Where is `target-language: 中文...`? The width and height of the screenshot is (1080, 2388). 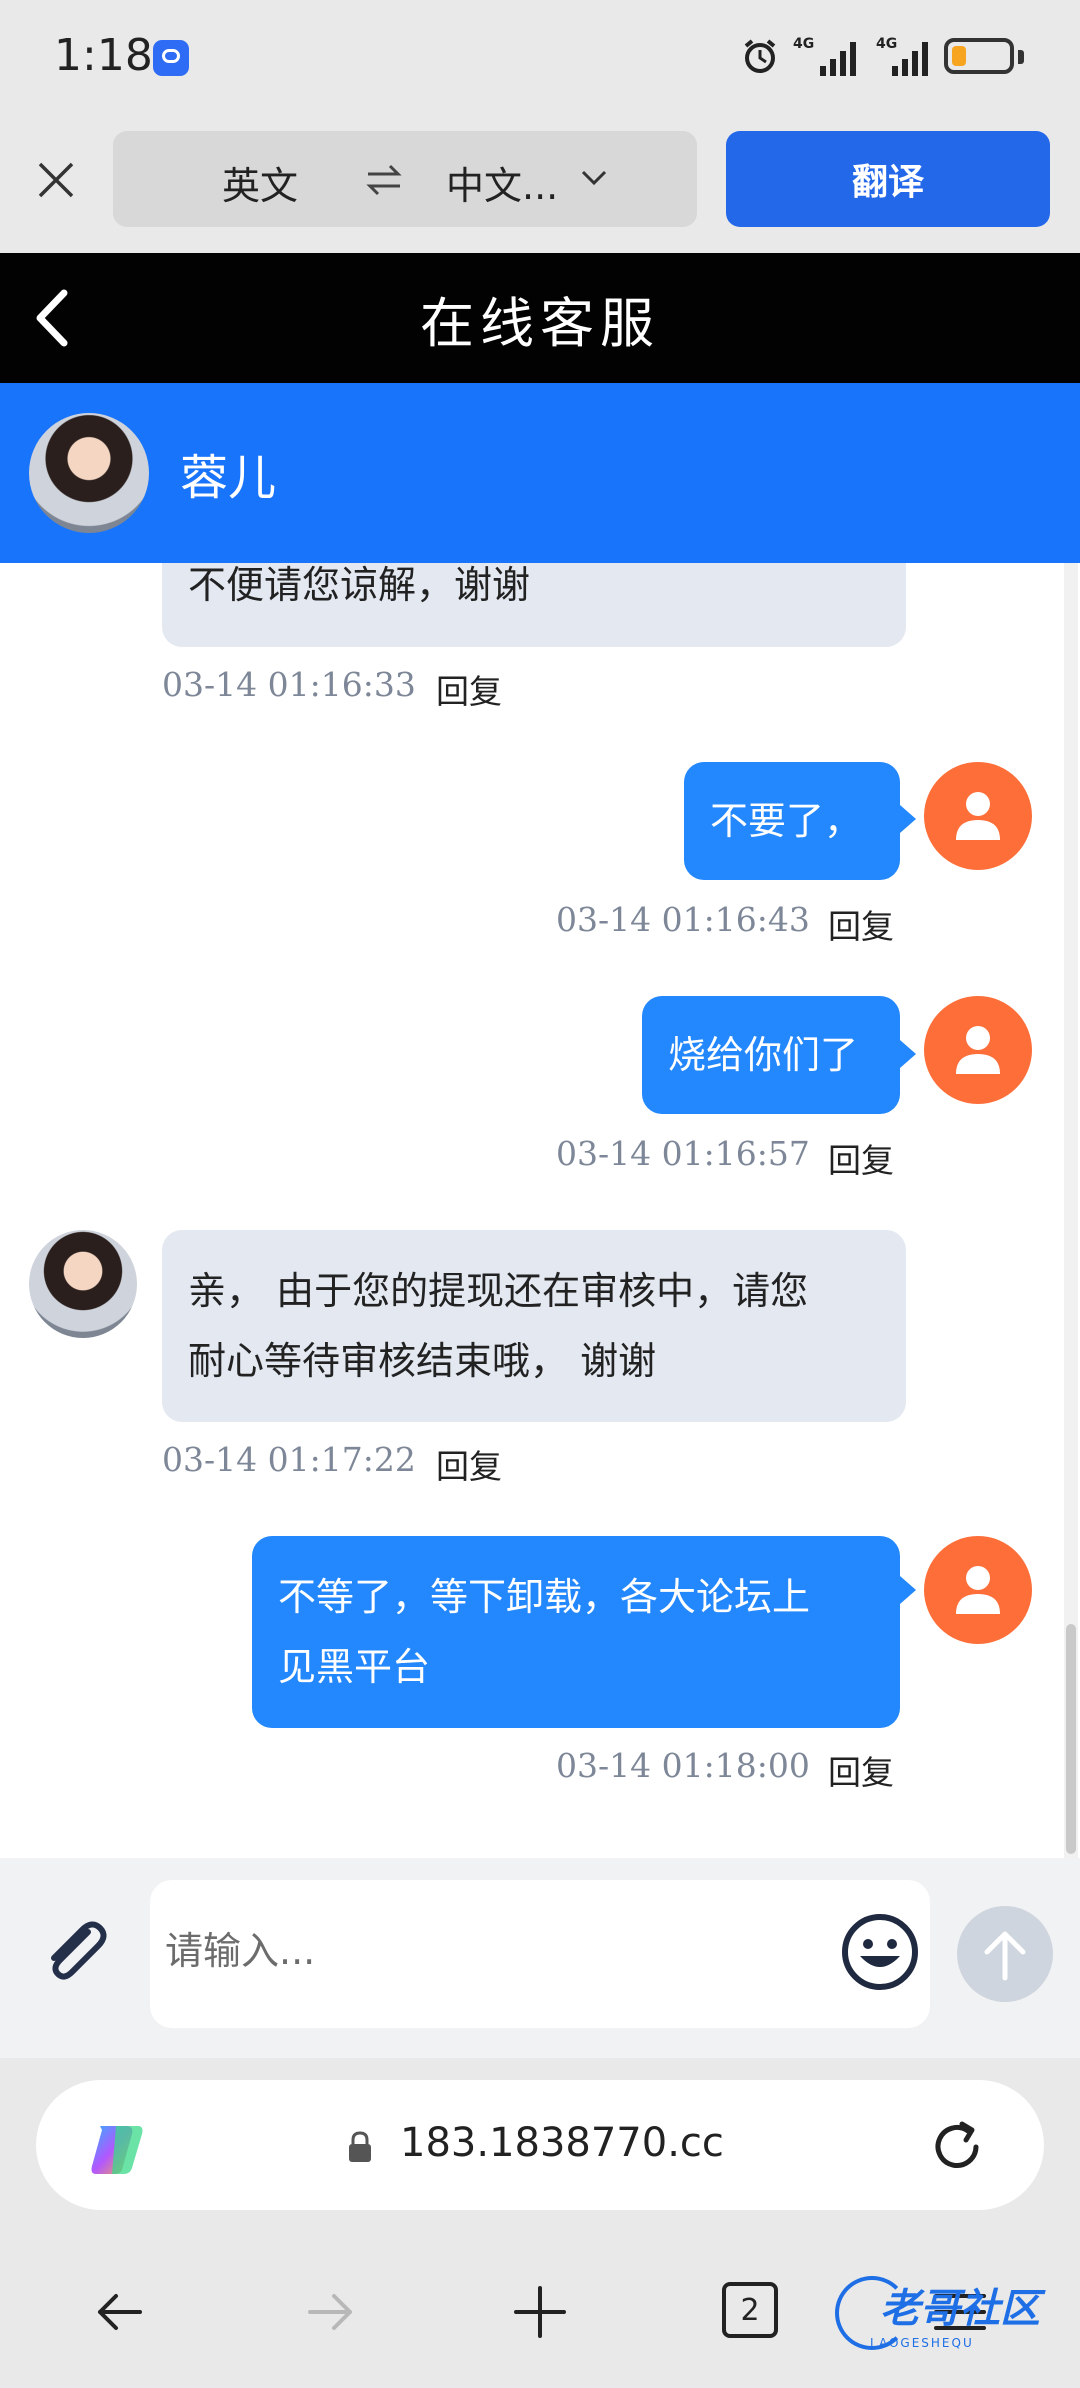
target-language: 中文... is located at coordinates (502, 182).